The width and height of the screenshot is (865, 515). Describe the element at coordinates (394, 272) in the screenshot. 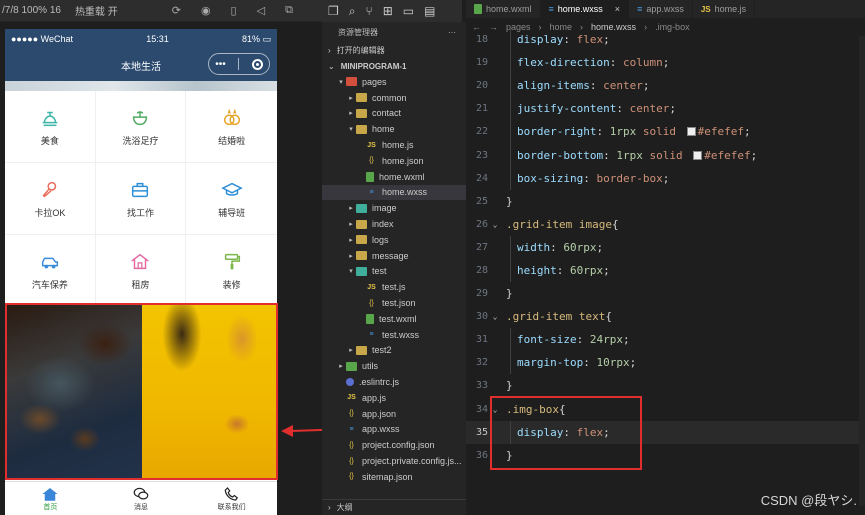

I see `tree-item: ▾ test` at that location.